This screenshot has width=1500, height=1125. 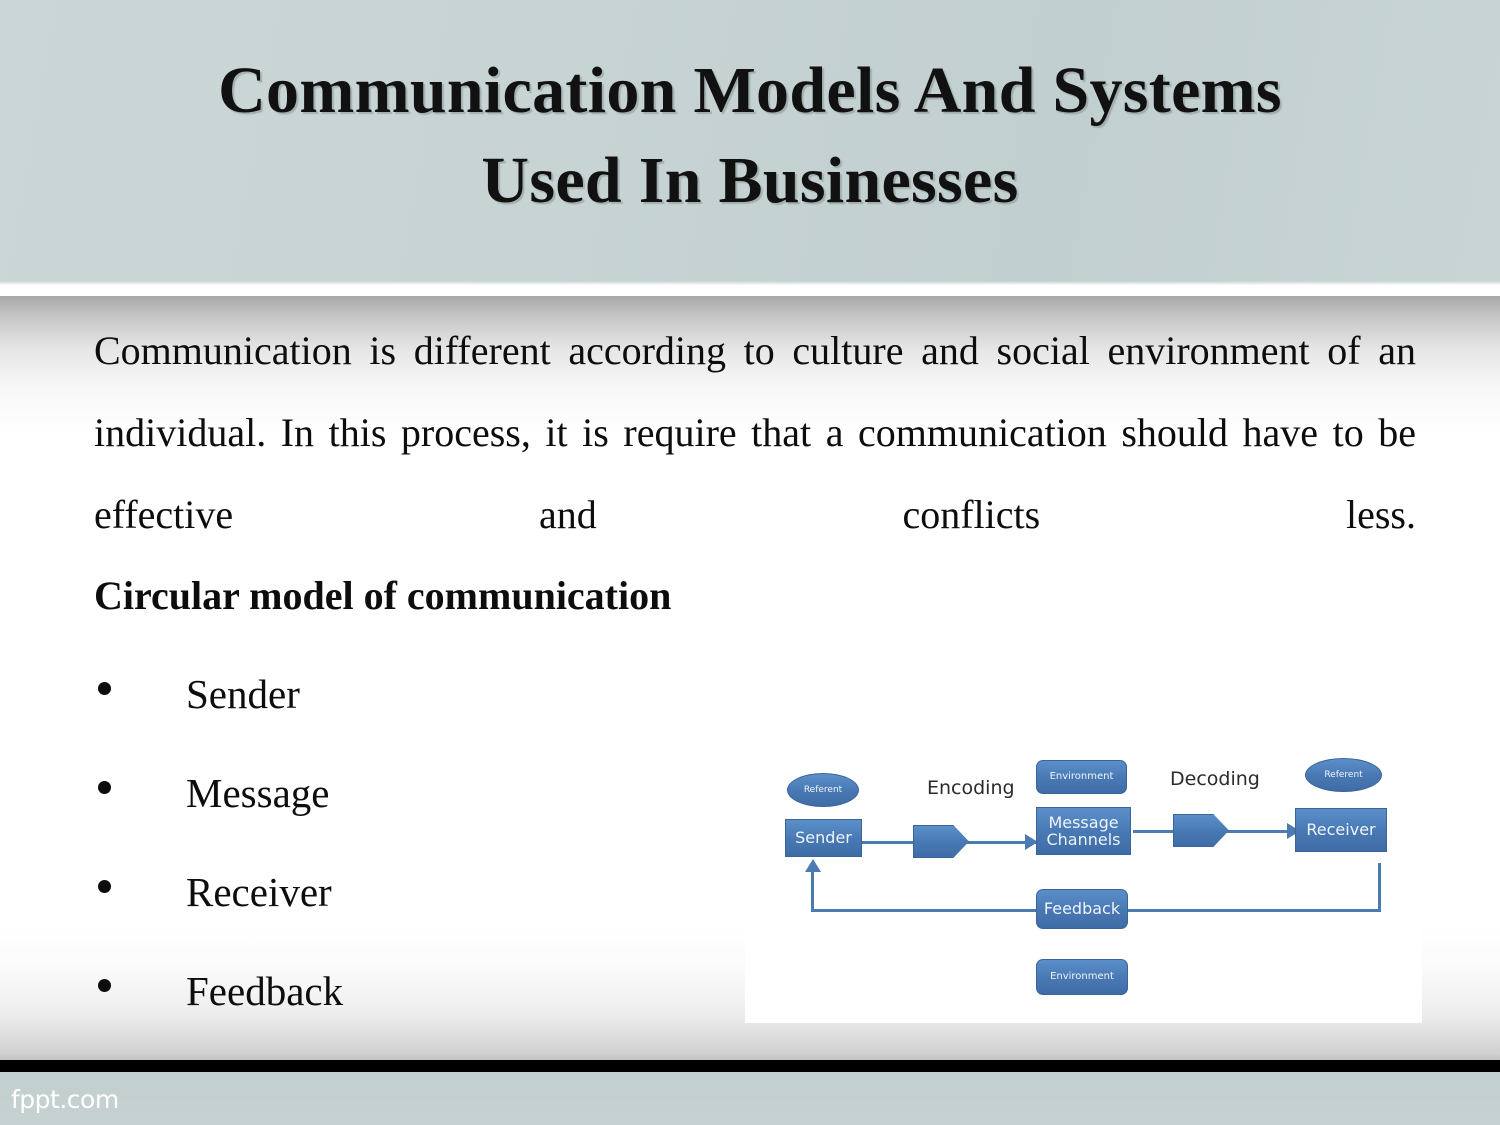 I want to click on node-environment-bottom: Environment, so click(x=1082, y=977).